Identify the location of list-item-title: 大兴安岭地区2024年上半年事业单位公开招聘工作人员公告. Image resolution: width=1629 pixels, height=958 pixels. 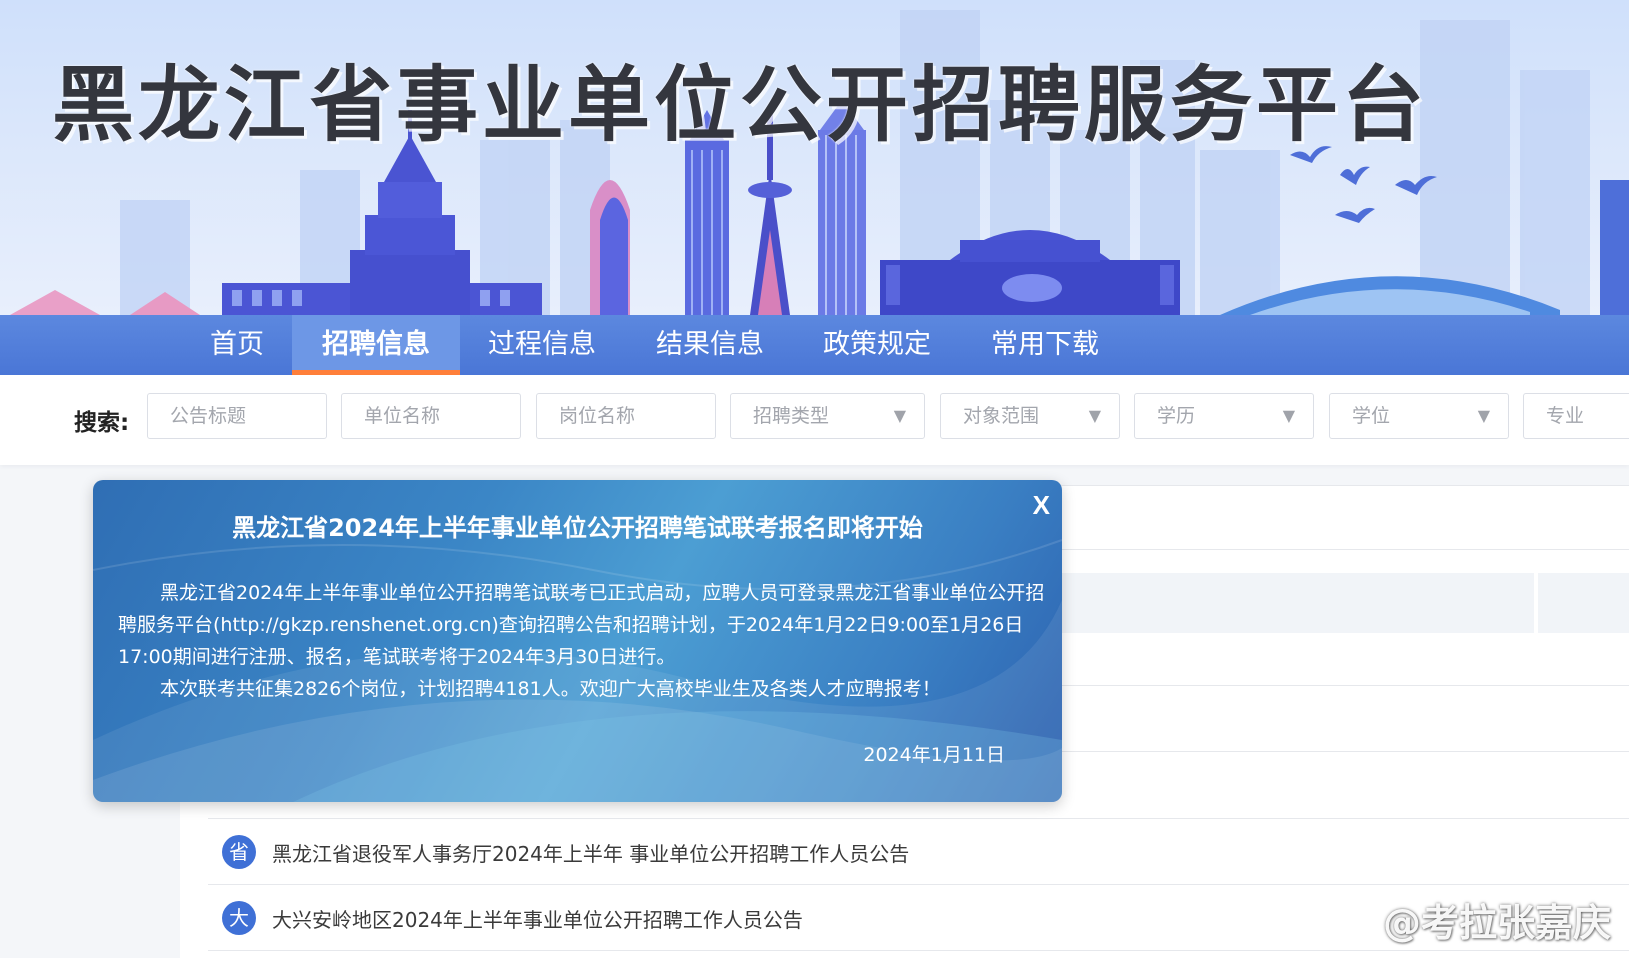
(537, 918).